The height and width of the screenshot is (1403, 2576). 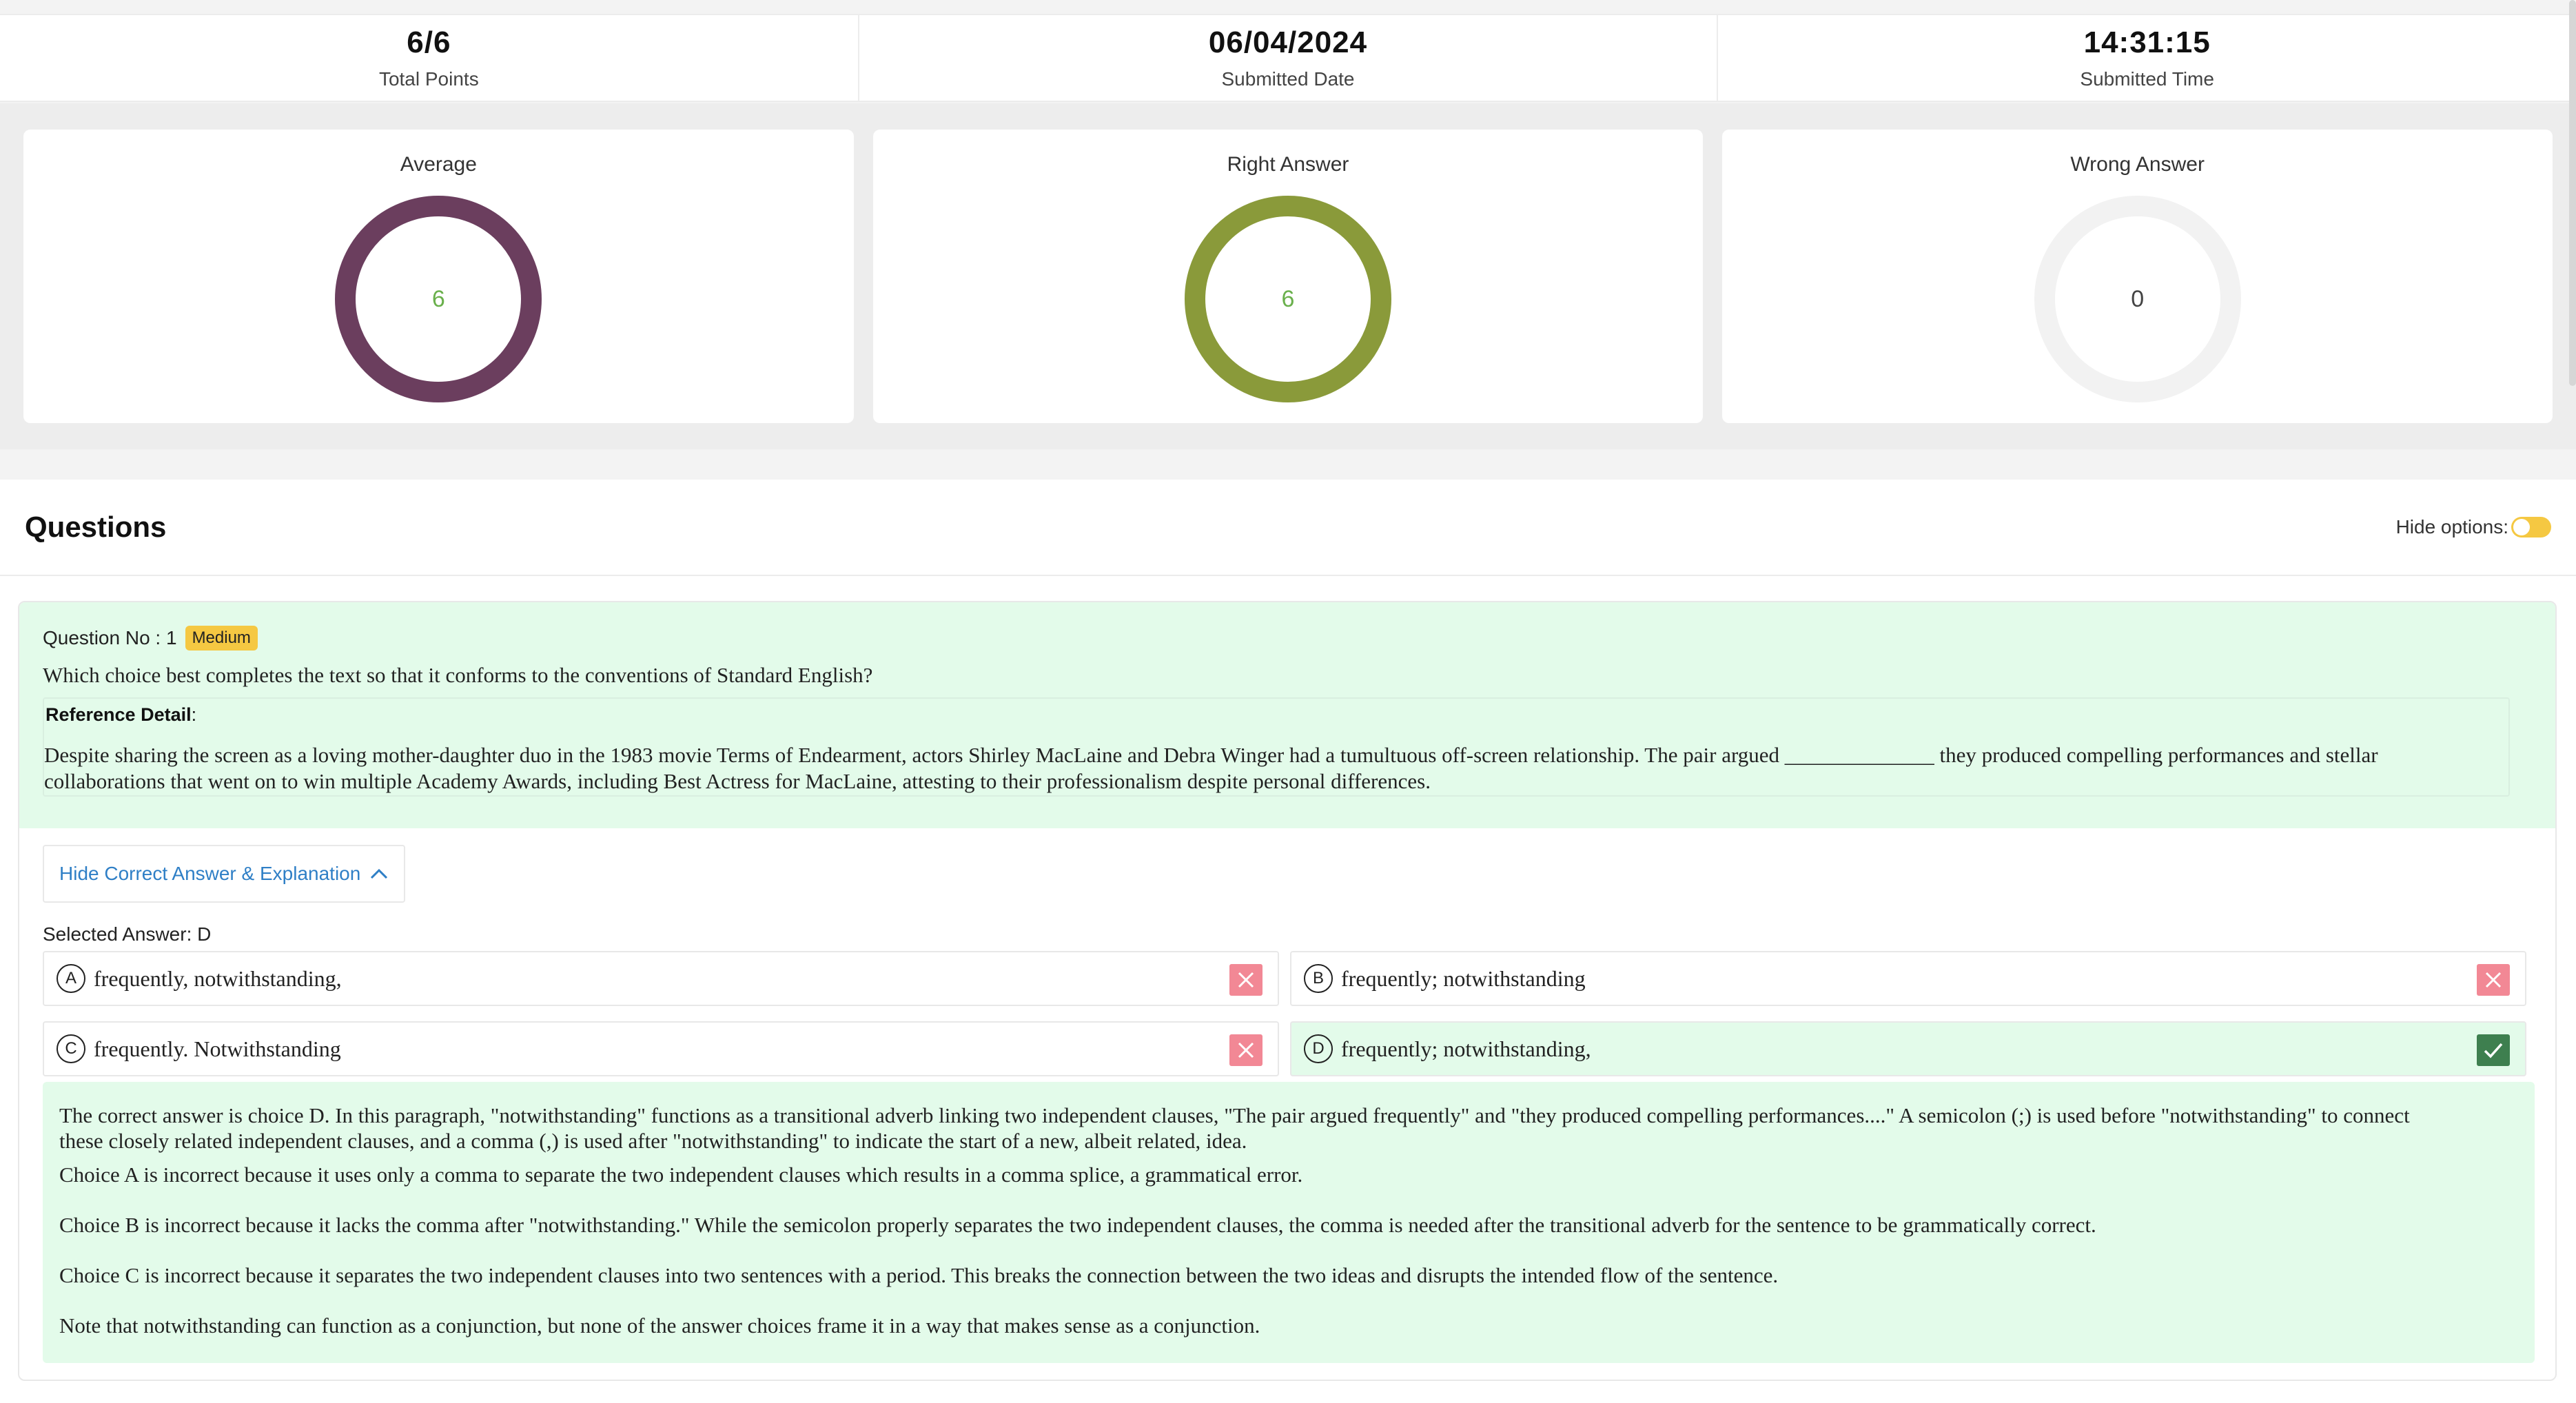 I want to click on option-a: A frequently, notwithstanding,, so click(x=661, y=978).